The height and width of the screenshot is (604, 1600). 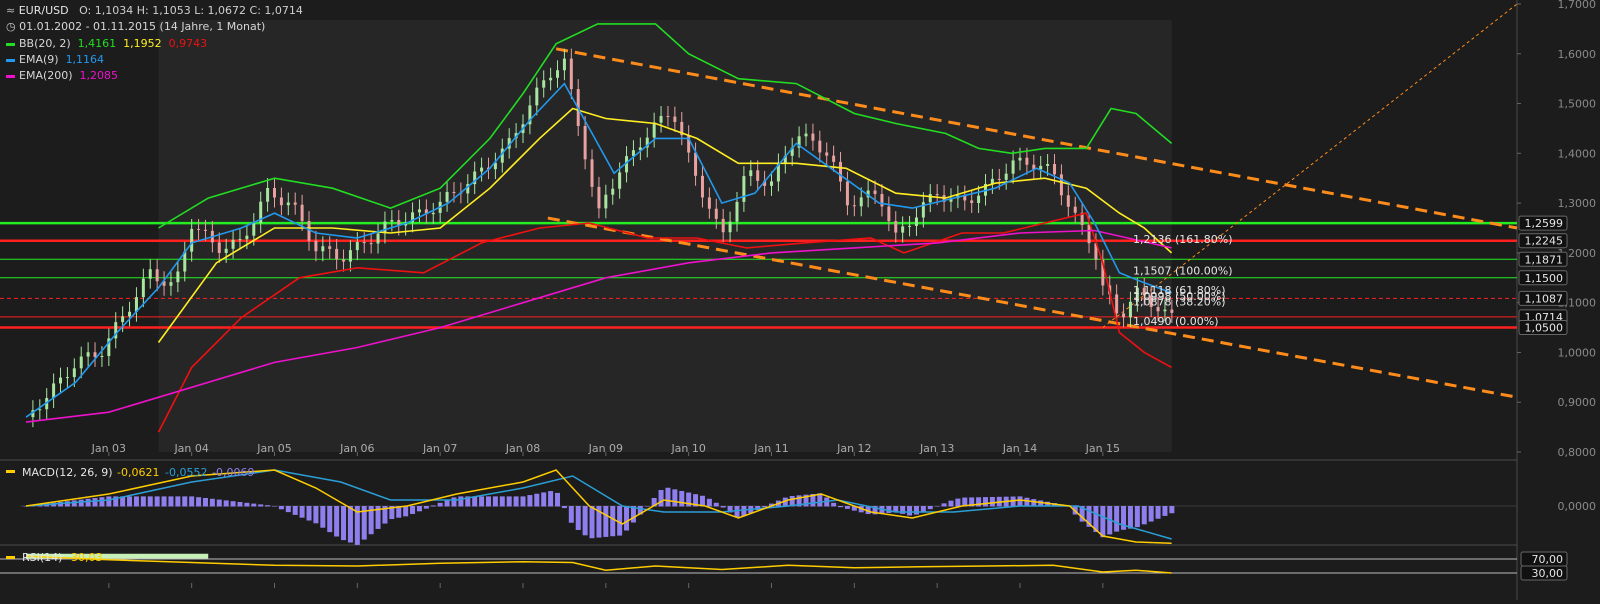 I want to click on bb-label: BB(20, 2), so click(x=45, y=43).